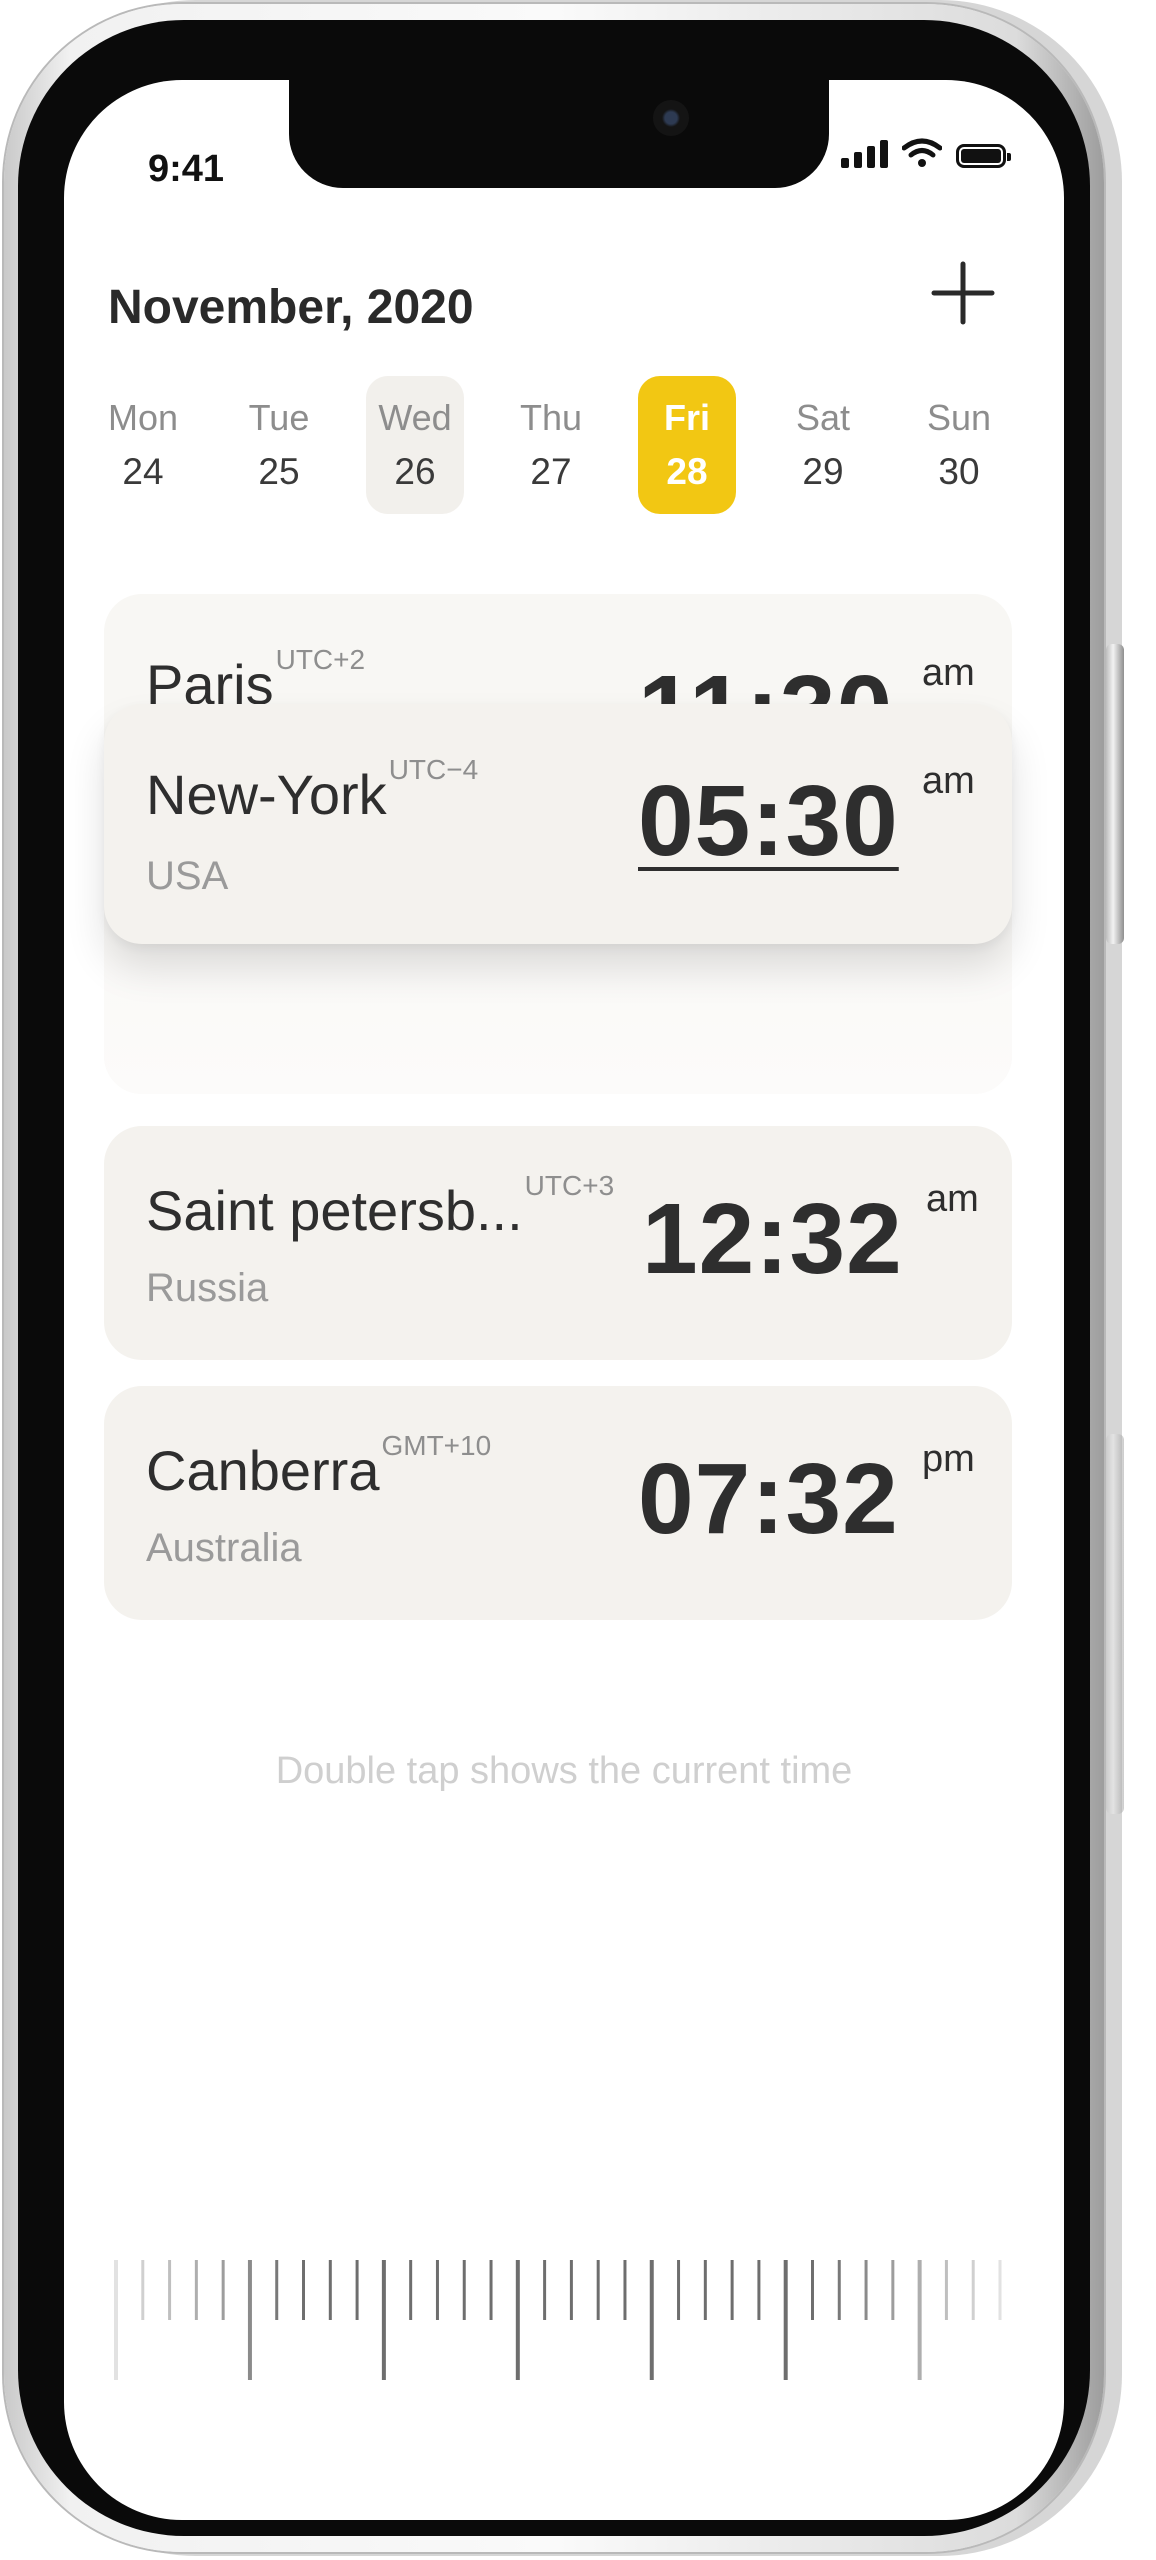 This screenshot has width=1156, height=2560. Describe the element at coordinates (687, 471) in the screenshot. I see `day-date: 28` at that location.